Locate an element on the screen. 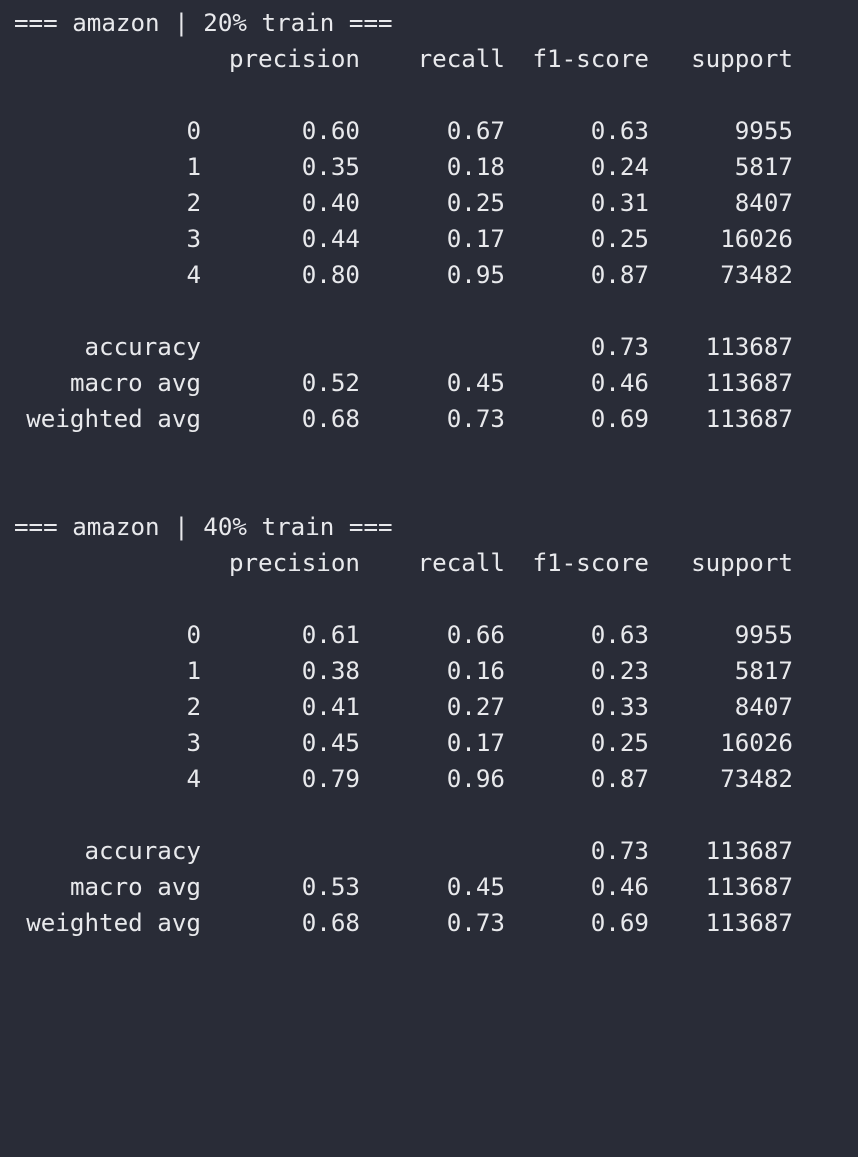 The image size is (858, 1157). recall-value: 0.67 is located at coordinates (475, 131).